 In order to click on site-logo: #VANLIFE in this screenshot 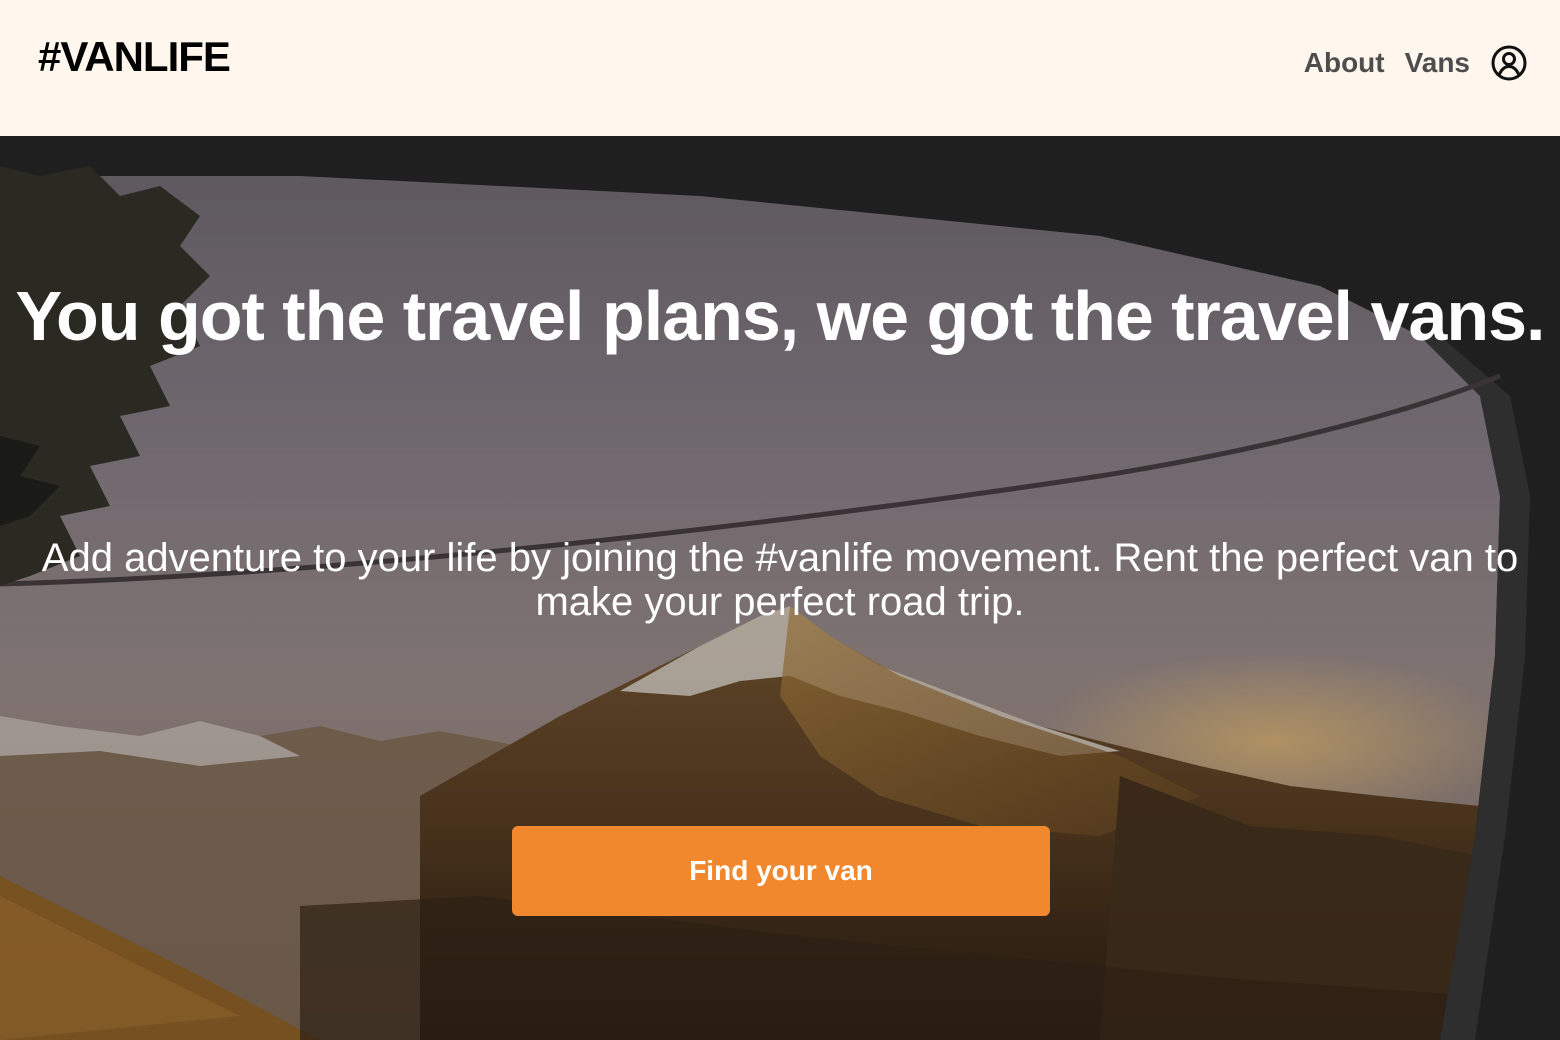, I will do `click(134, 57)`.